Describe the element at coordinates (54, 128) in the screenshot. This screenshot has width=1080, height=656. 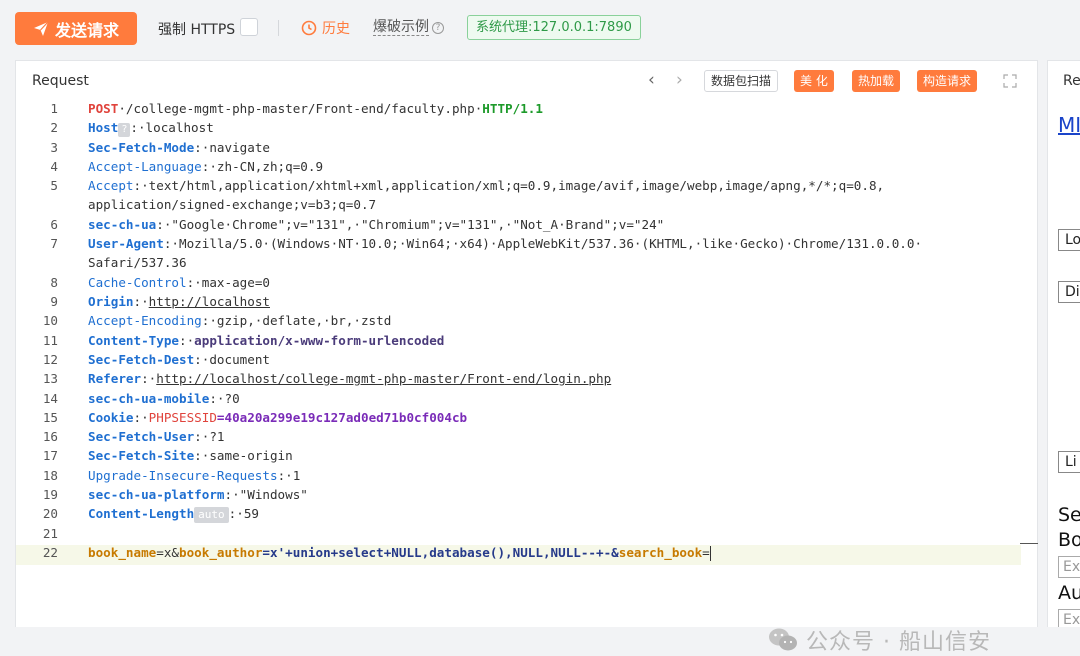
I see `line-number: 2` at that location.